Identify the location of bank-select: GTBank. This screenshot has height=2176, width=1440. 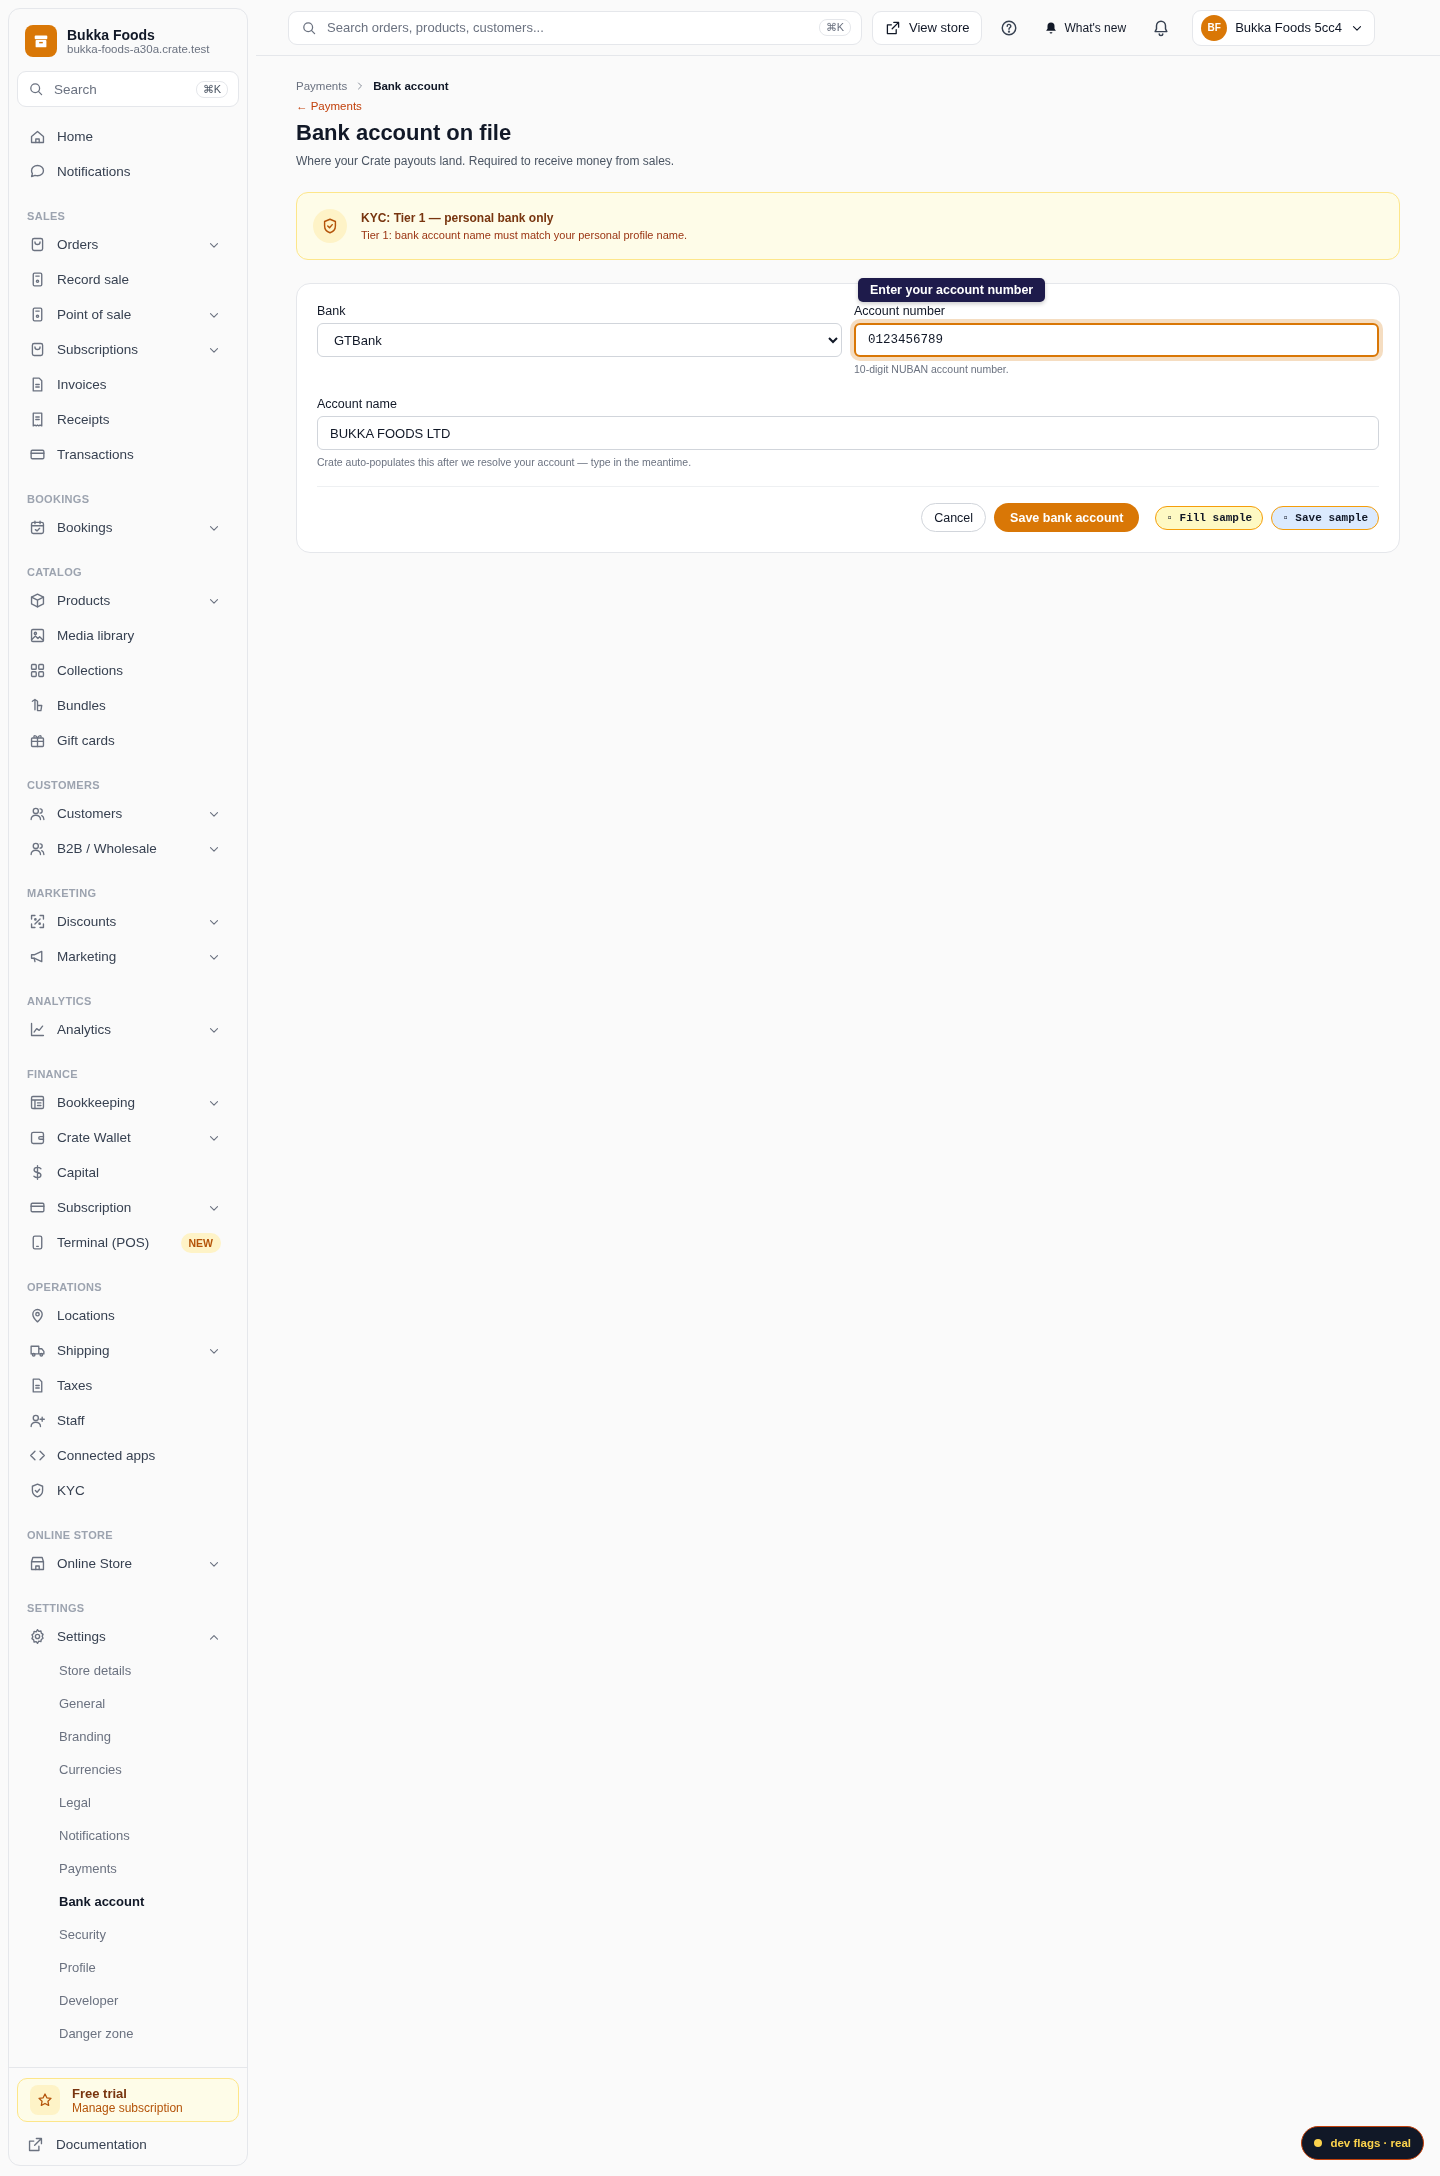
(579, 340).